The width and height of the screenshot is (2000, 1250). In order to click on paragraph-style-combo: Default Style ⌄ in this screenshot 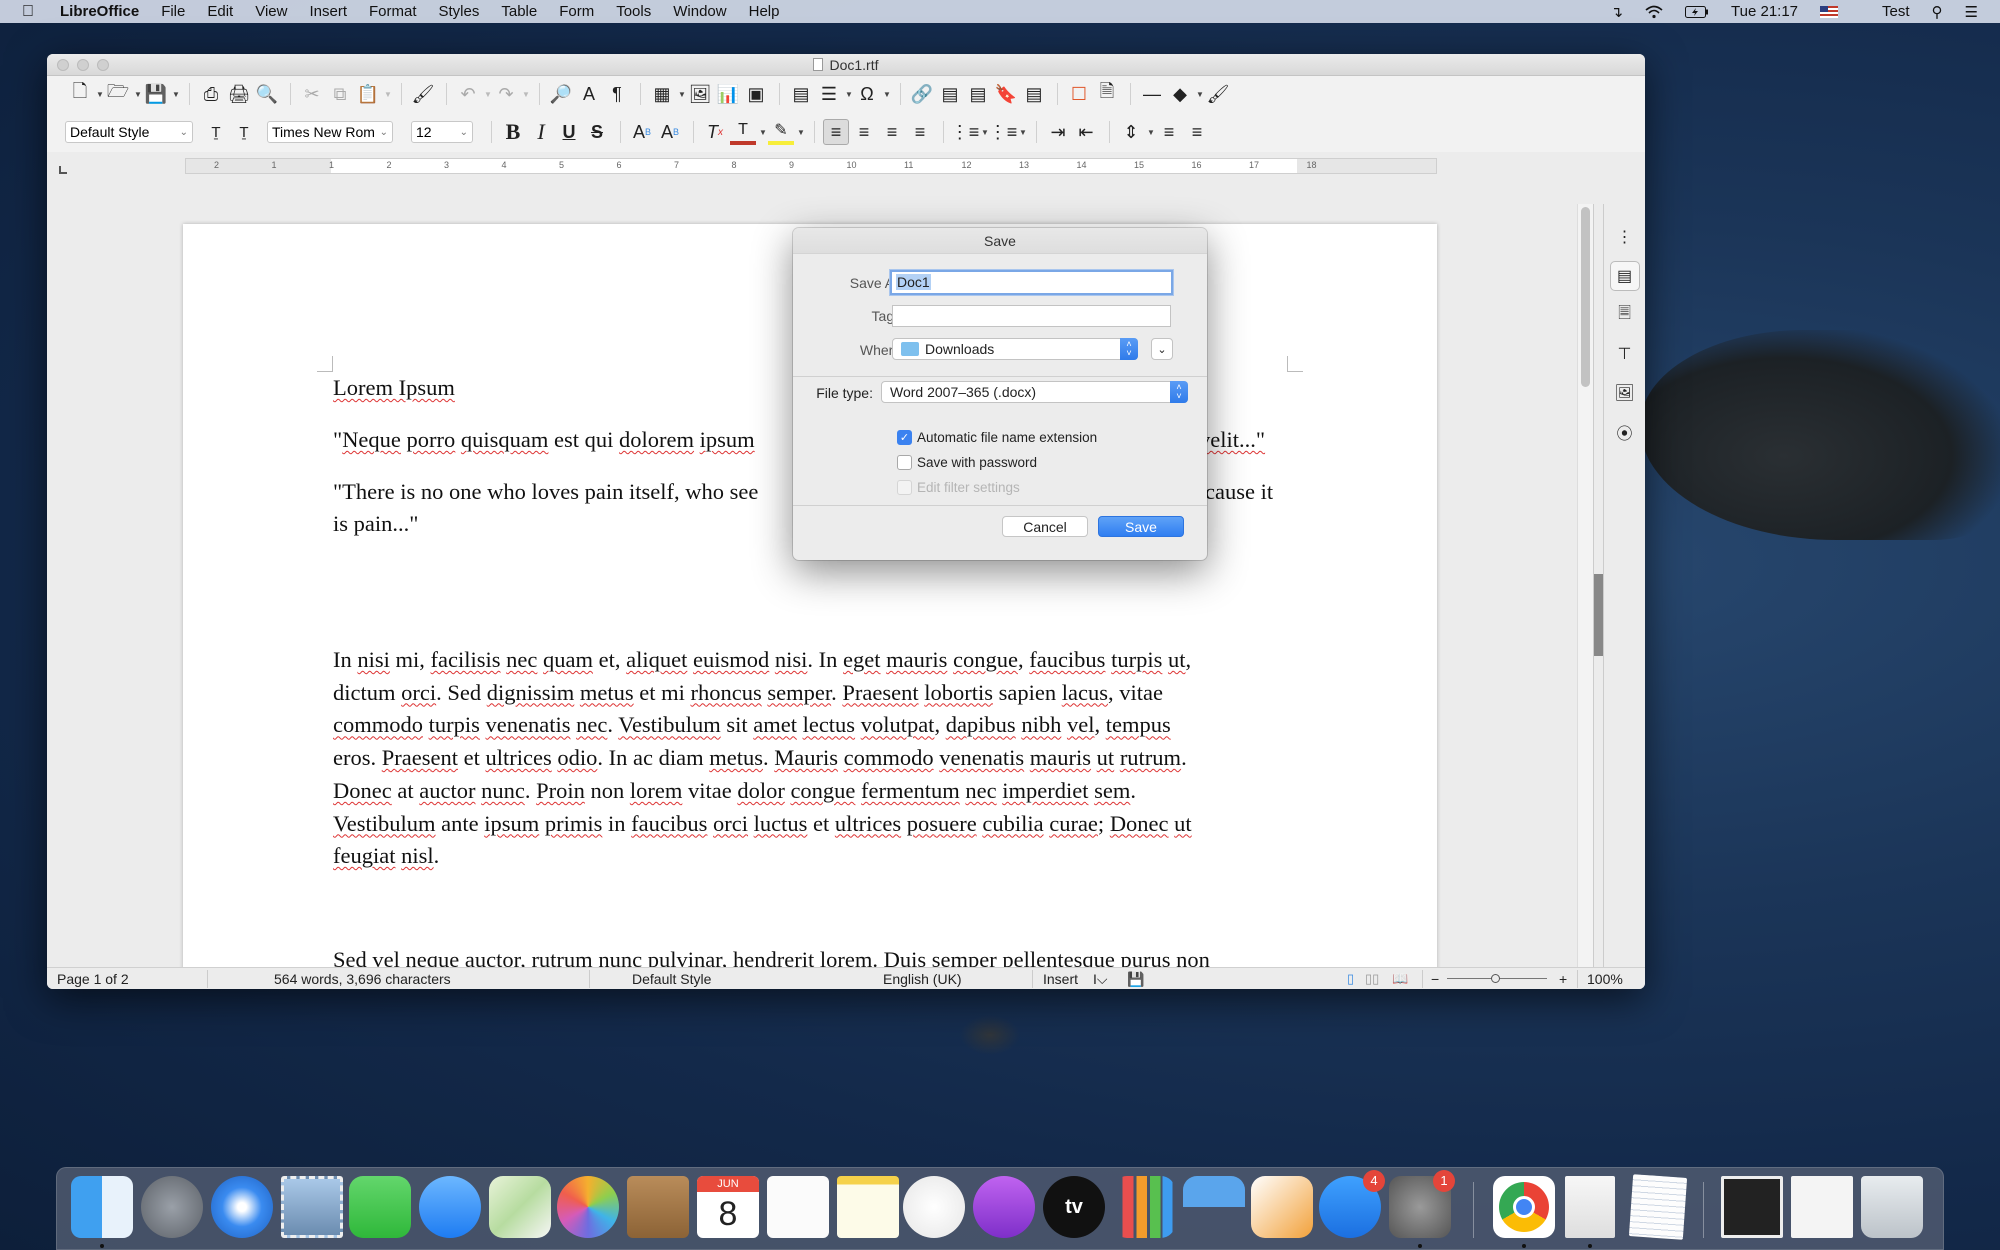, I will do `click(129, 132)`.